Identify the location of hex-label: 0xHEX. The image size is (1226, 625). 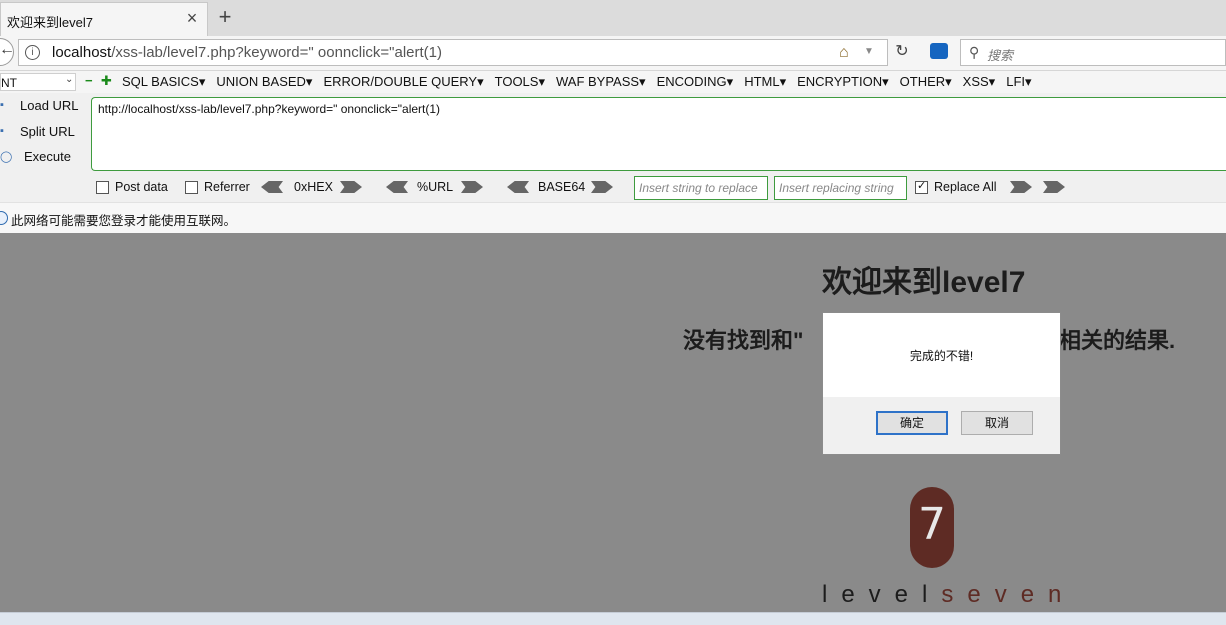
(313, 187).